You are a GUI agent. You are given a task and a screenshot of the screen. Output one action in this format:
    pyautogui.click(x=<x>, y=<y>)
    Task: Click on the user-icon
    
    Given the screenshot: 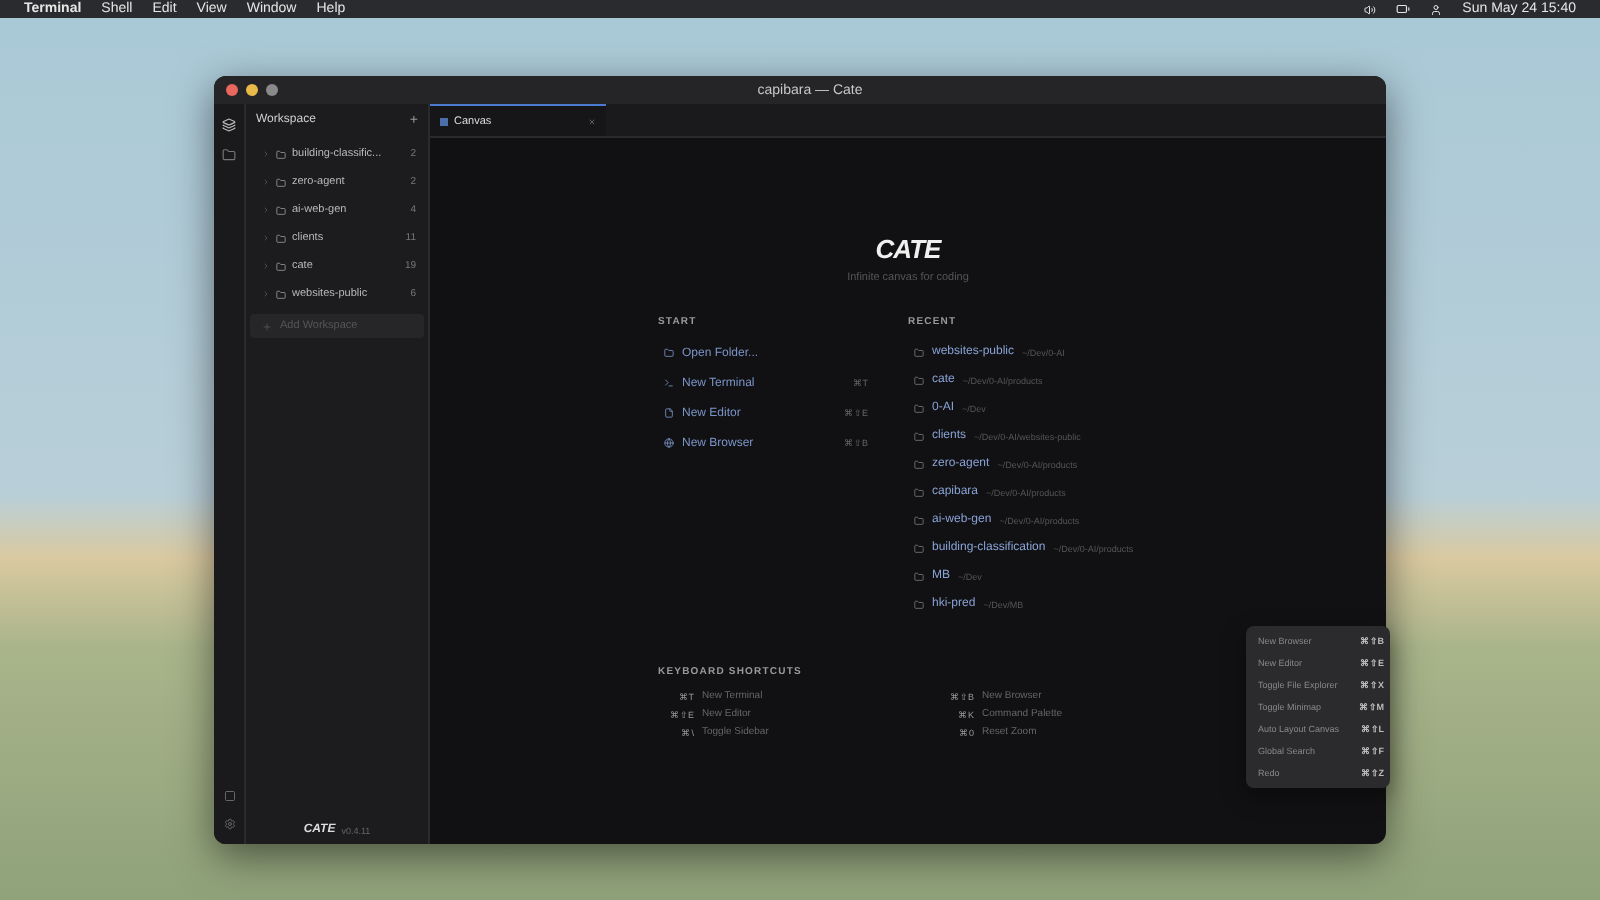 What is the action you would take?
    pyautogui.click(x=1436, y=9)
    